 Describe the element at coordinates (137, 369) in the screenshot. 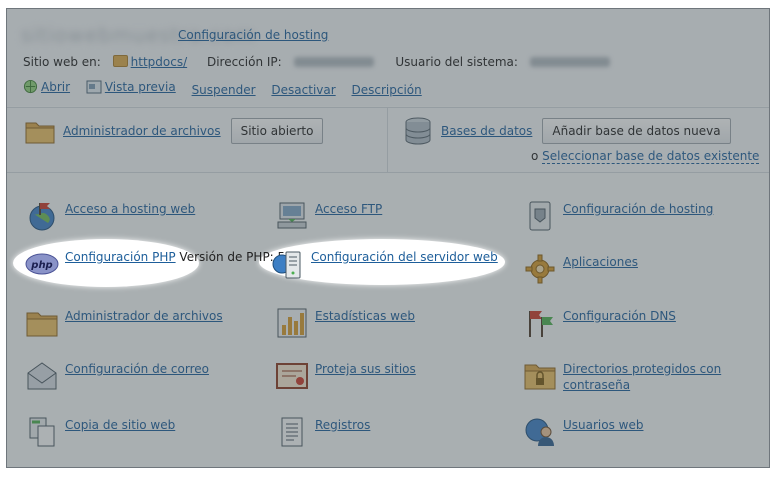

I see `tool-label: Configuración de correo` at that location.